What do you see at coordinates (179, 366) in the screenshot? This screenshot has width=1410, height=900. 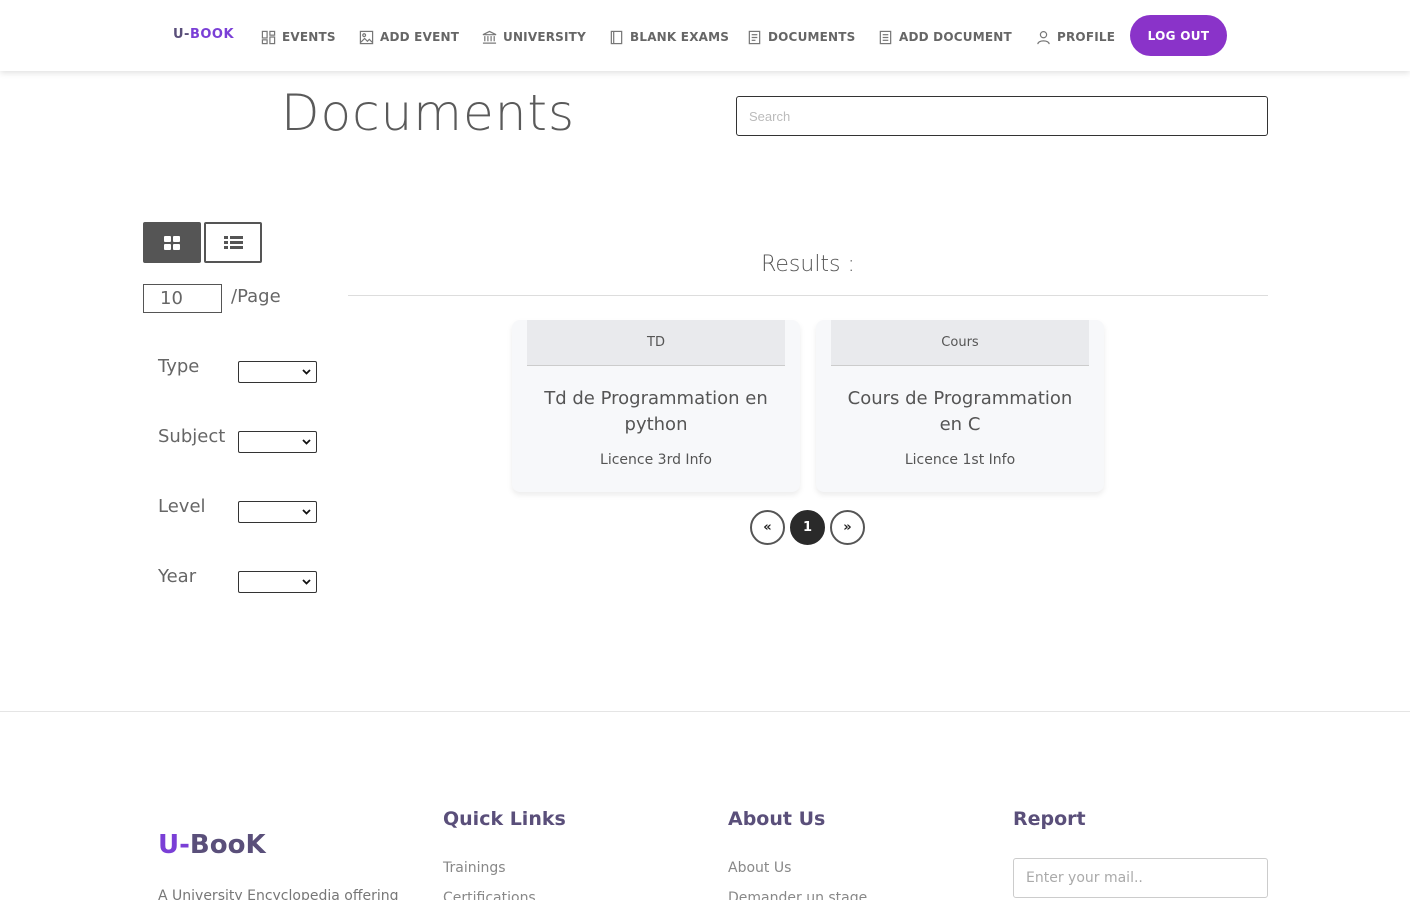 I see `filter-type-label: Type` at bounding box center [179, 366].